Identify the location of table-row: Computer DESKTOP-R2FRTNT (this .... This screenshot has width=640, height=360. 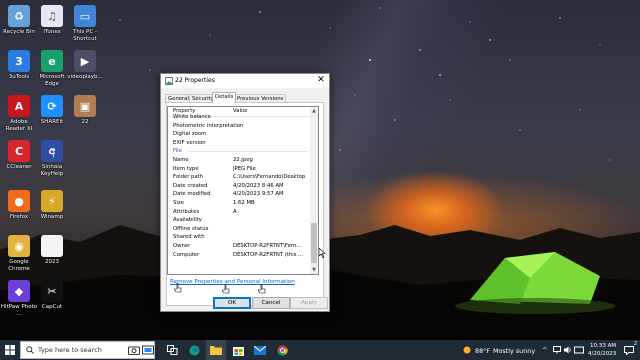
(238, 255).